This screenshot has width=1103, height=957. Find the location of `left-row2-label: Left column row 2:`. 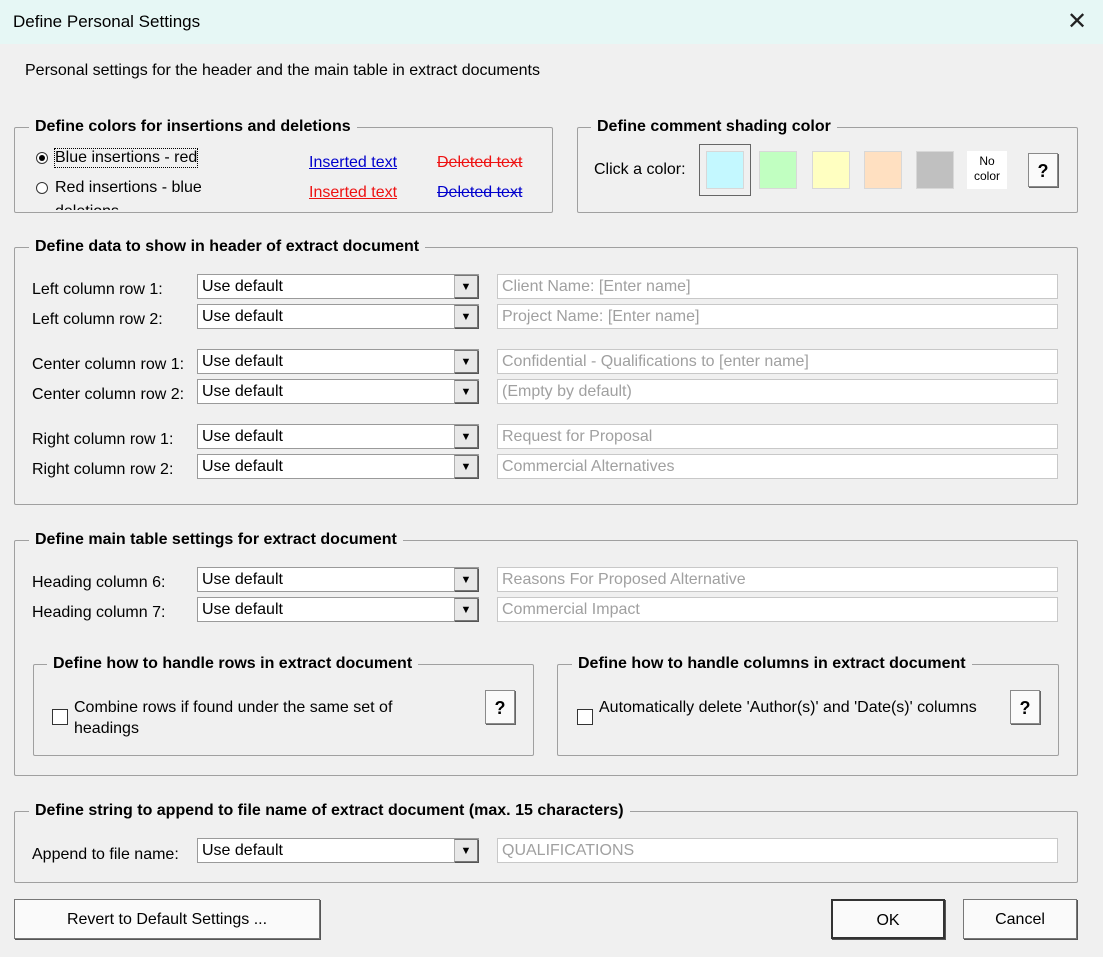

left-row2-label: Left column row 2: is located at coordinates (97, 319).